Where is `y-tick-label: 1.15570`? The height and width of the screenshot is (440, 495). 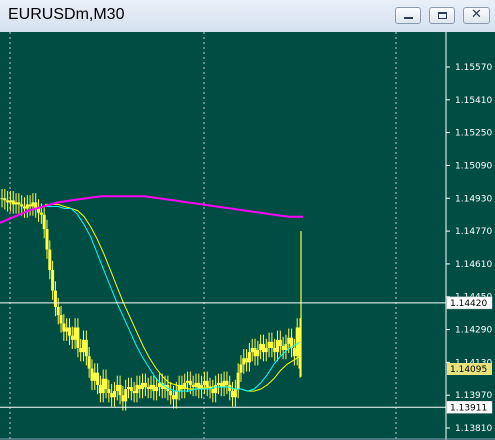
y-tick-label: 1.15570 is located at coordinates (473, 68).